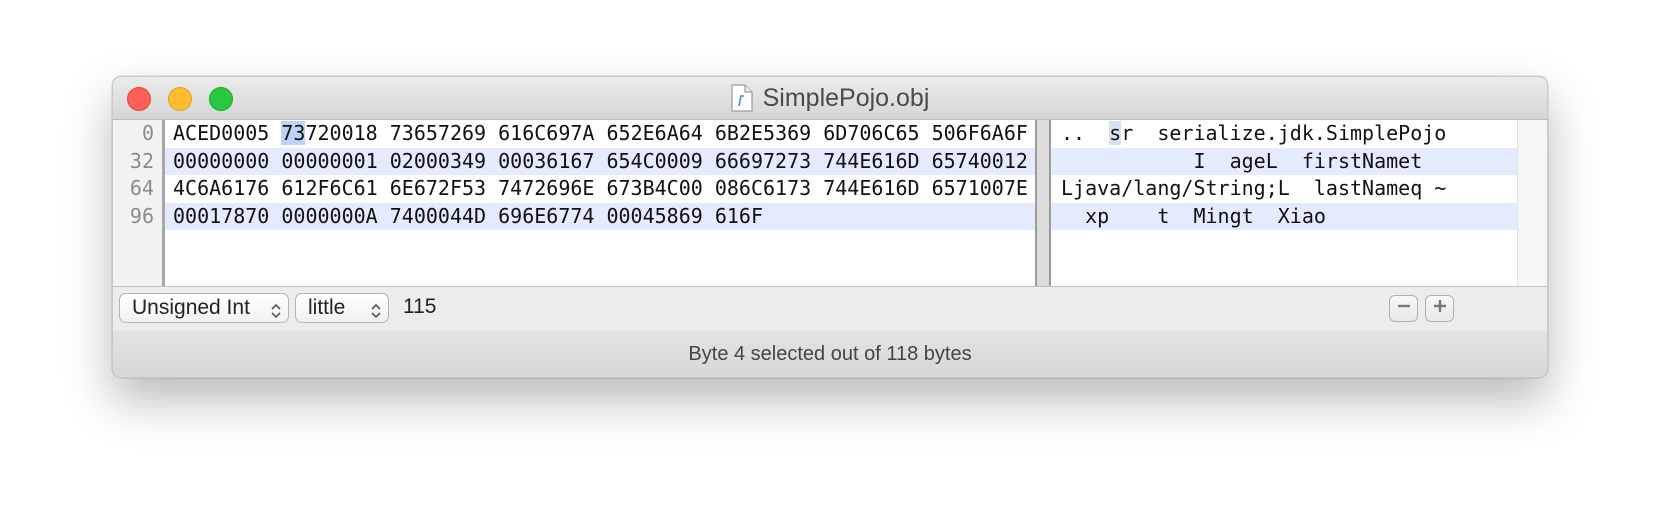 This screenshot has width=1658, height=526. What do you see at coordinates (141, 215) in the screenshot?
I see `offset-label: 96` at bounding box center [141, 215].